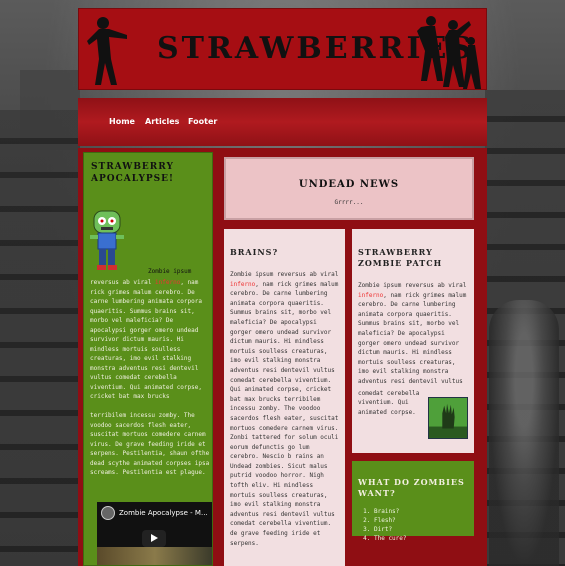  I want to click on zombie-horde-silhouette-icon, so click(449, 52).